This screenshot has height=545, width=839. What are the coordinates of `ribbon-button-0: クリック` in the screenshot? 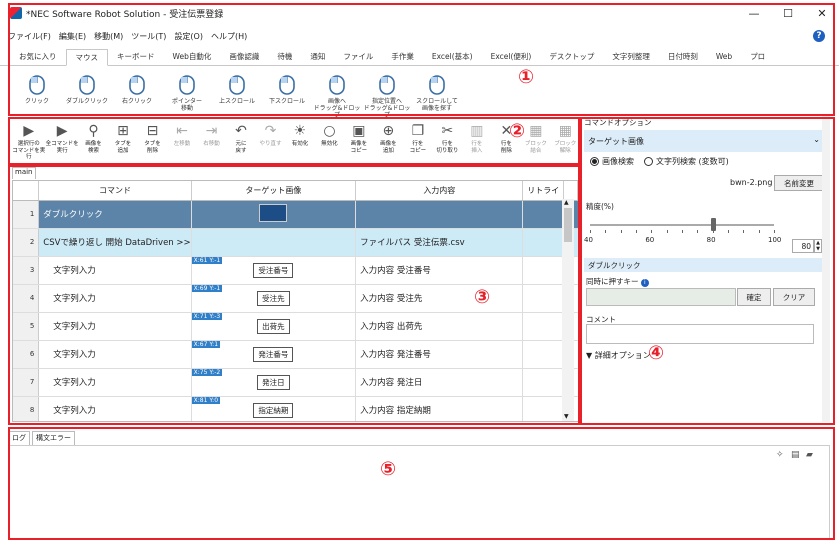 It's located at (37, 88).